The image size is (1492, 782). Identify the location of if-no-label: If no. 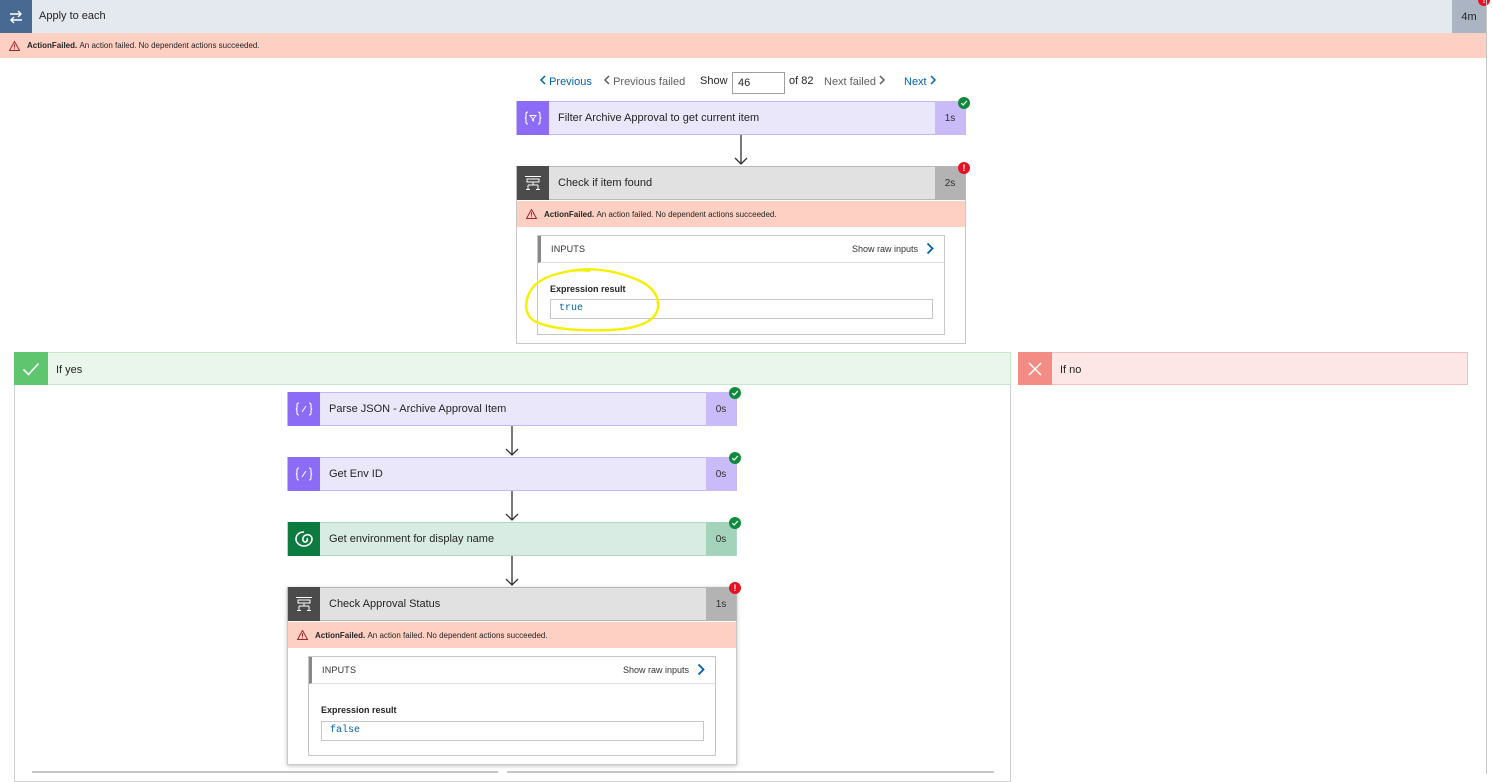
(1071, 370).